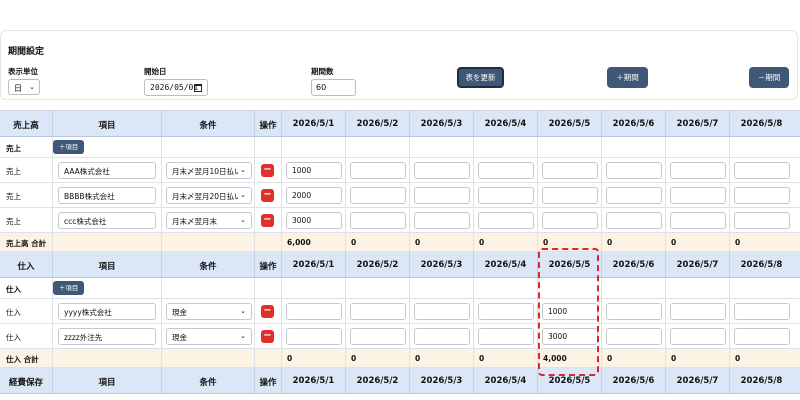 This screenshot has height=400, width=800. Describe the element at coordinates (179, 312) in the screenshot. I see `condition-select-value: 現金` at that location.